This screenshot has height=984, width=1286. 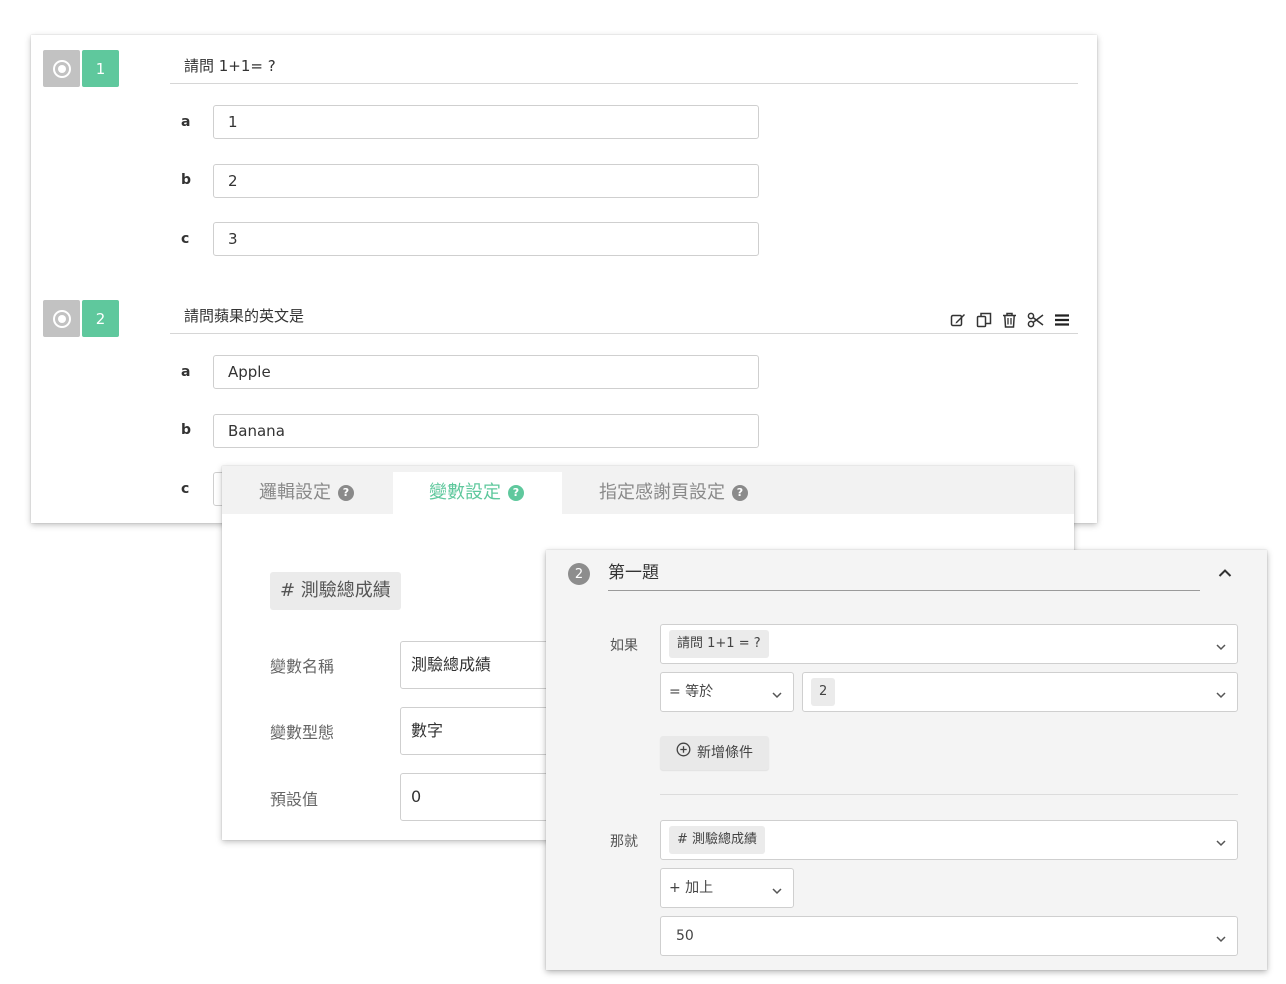 What do you see at coordinates (302, 666) in the screenshot?
I see `field-label: 變數名稱` at bounding box center [302, 666].